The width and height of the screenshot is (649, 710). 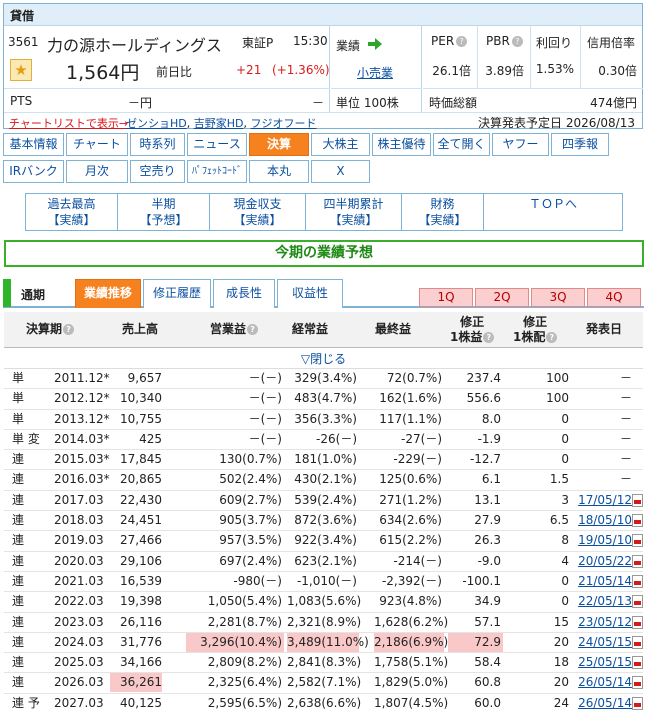 I want to click on tab-profitability: 収益性, so click(x=310, y=293).